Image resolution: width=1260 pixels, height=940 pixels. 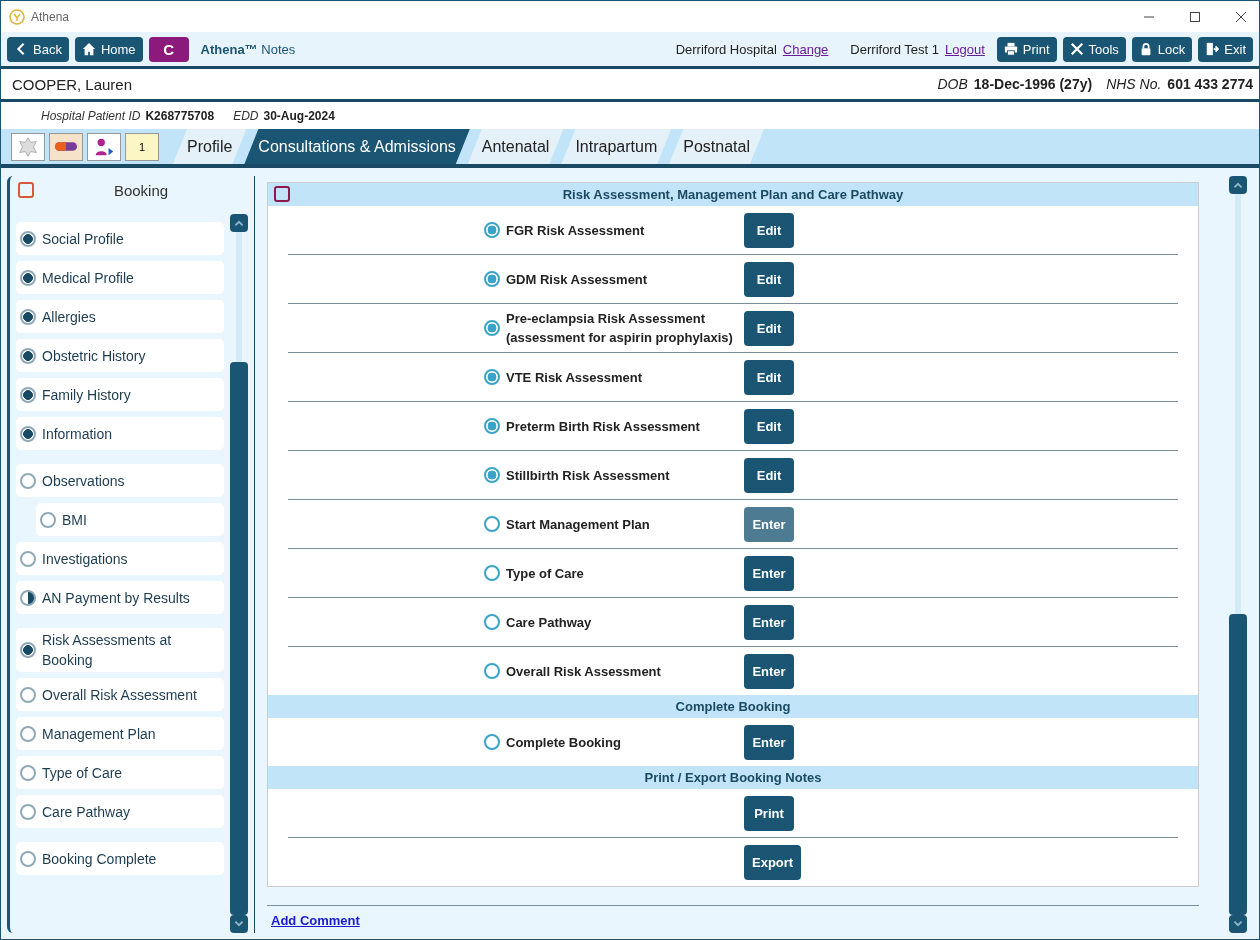 What do you see at coordinates (1010, 49) in the screenshot?
I see `printer-icon` at bounding box center [1010, 49].